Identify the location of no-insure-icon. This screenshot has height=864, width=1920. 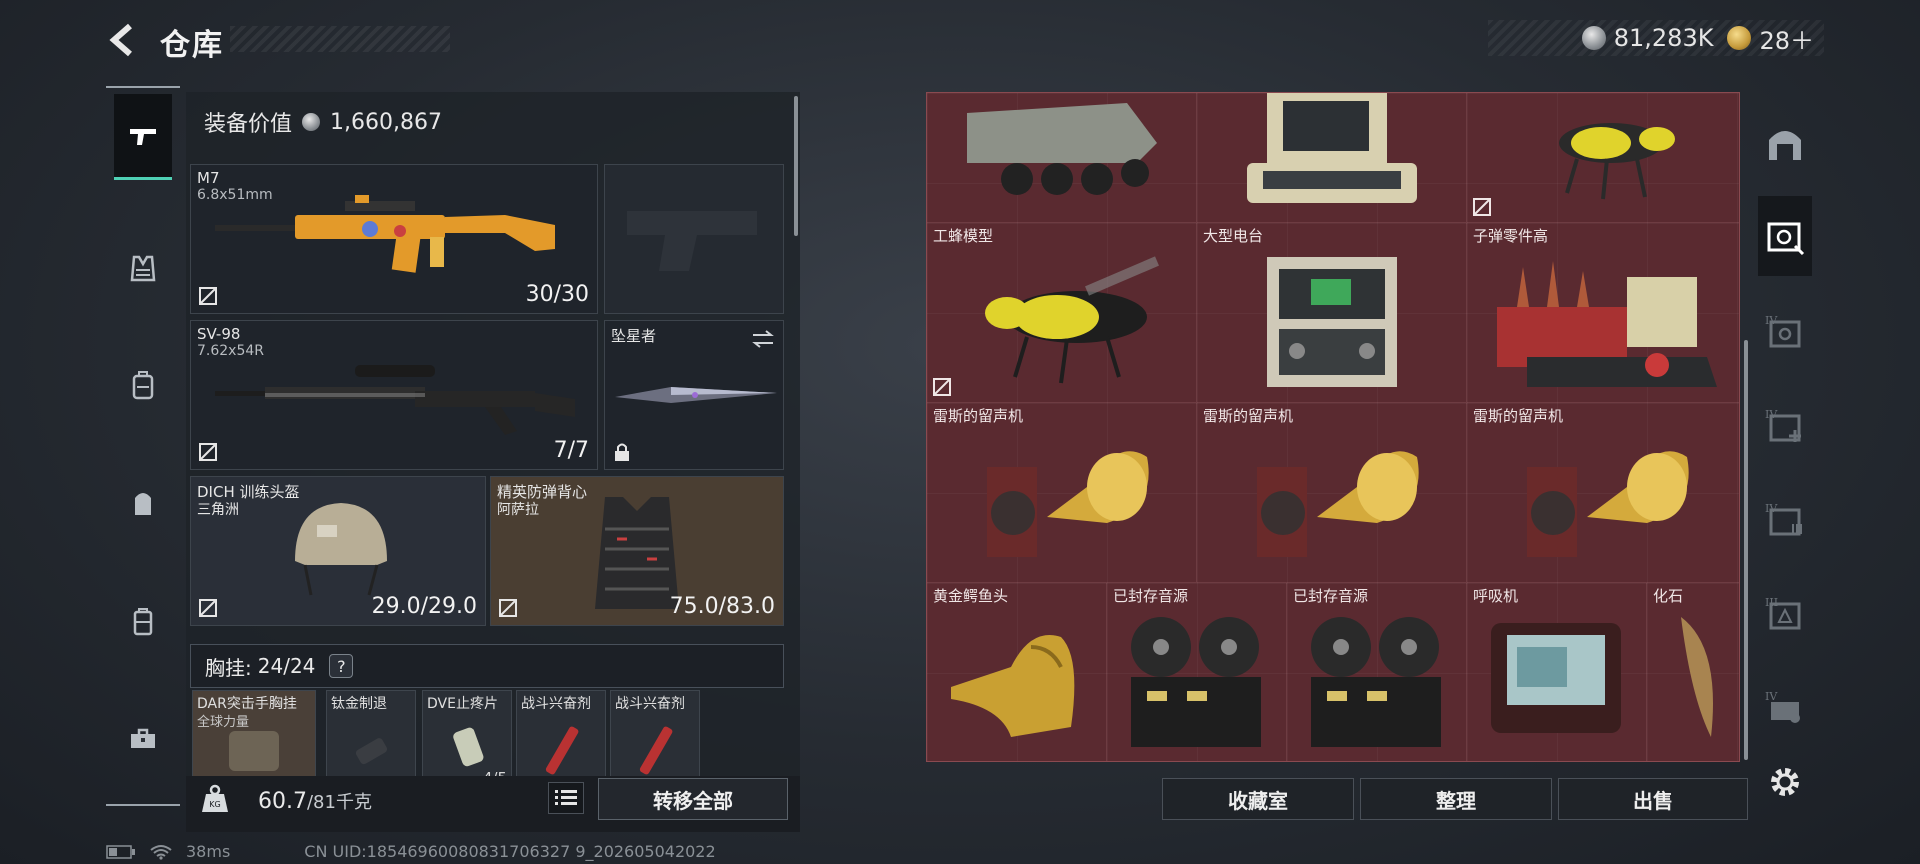
(508, 608).